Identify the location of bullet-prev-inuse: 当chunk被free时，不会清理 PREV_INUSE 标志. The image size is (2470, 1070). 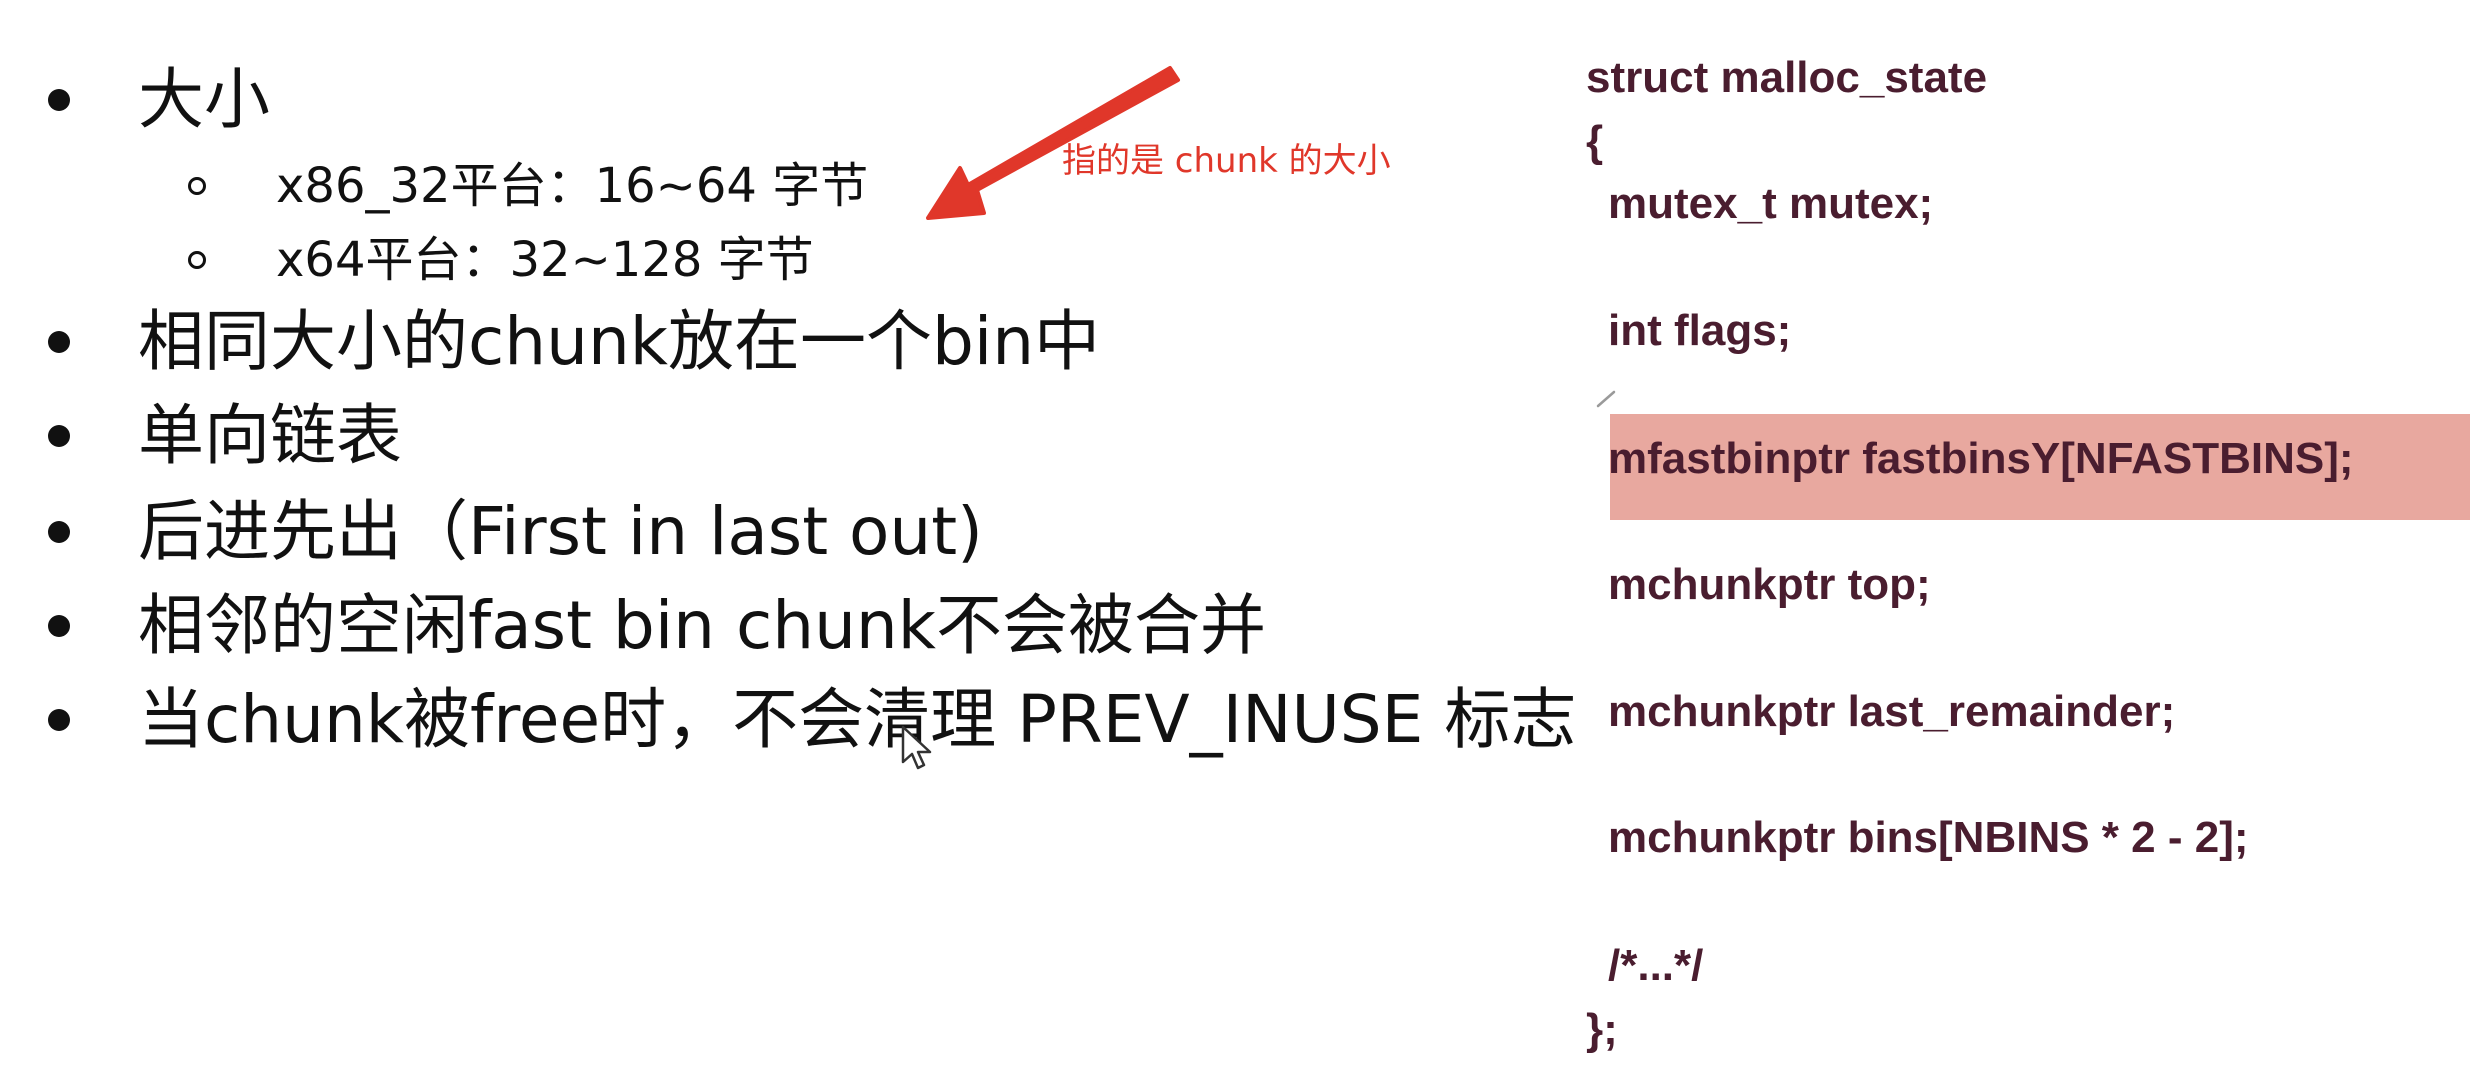
(857, 719).